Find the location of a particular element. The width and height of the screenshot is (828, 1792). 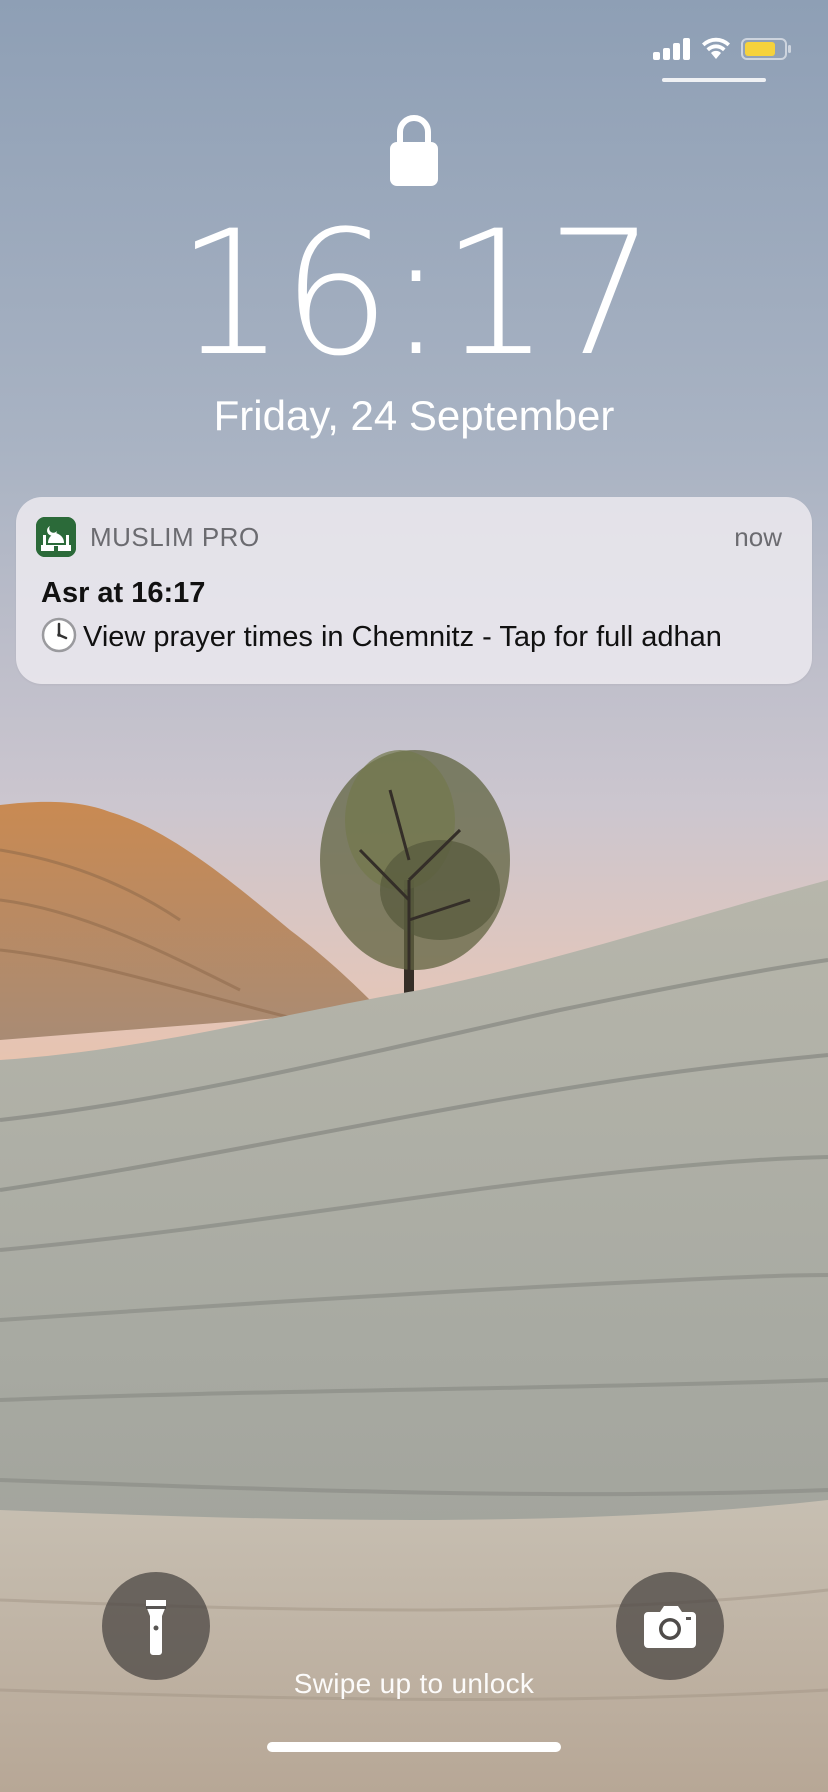

muslim-pro-app-icon is located at coordinates (56, 537).